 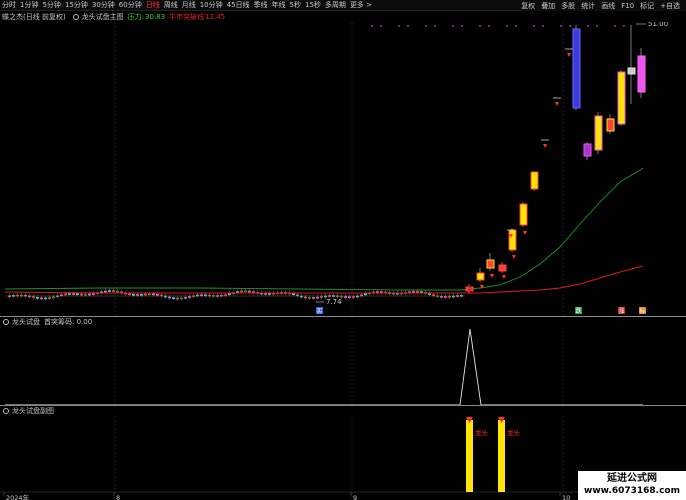 I want to click on period-tab: 10分钟, so click(x=211, y=5).